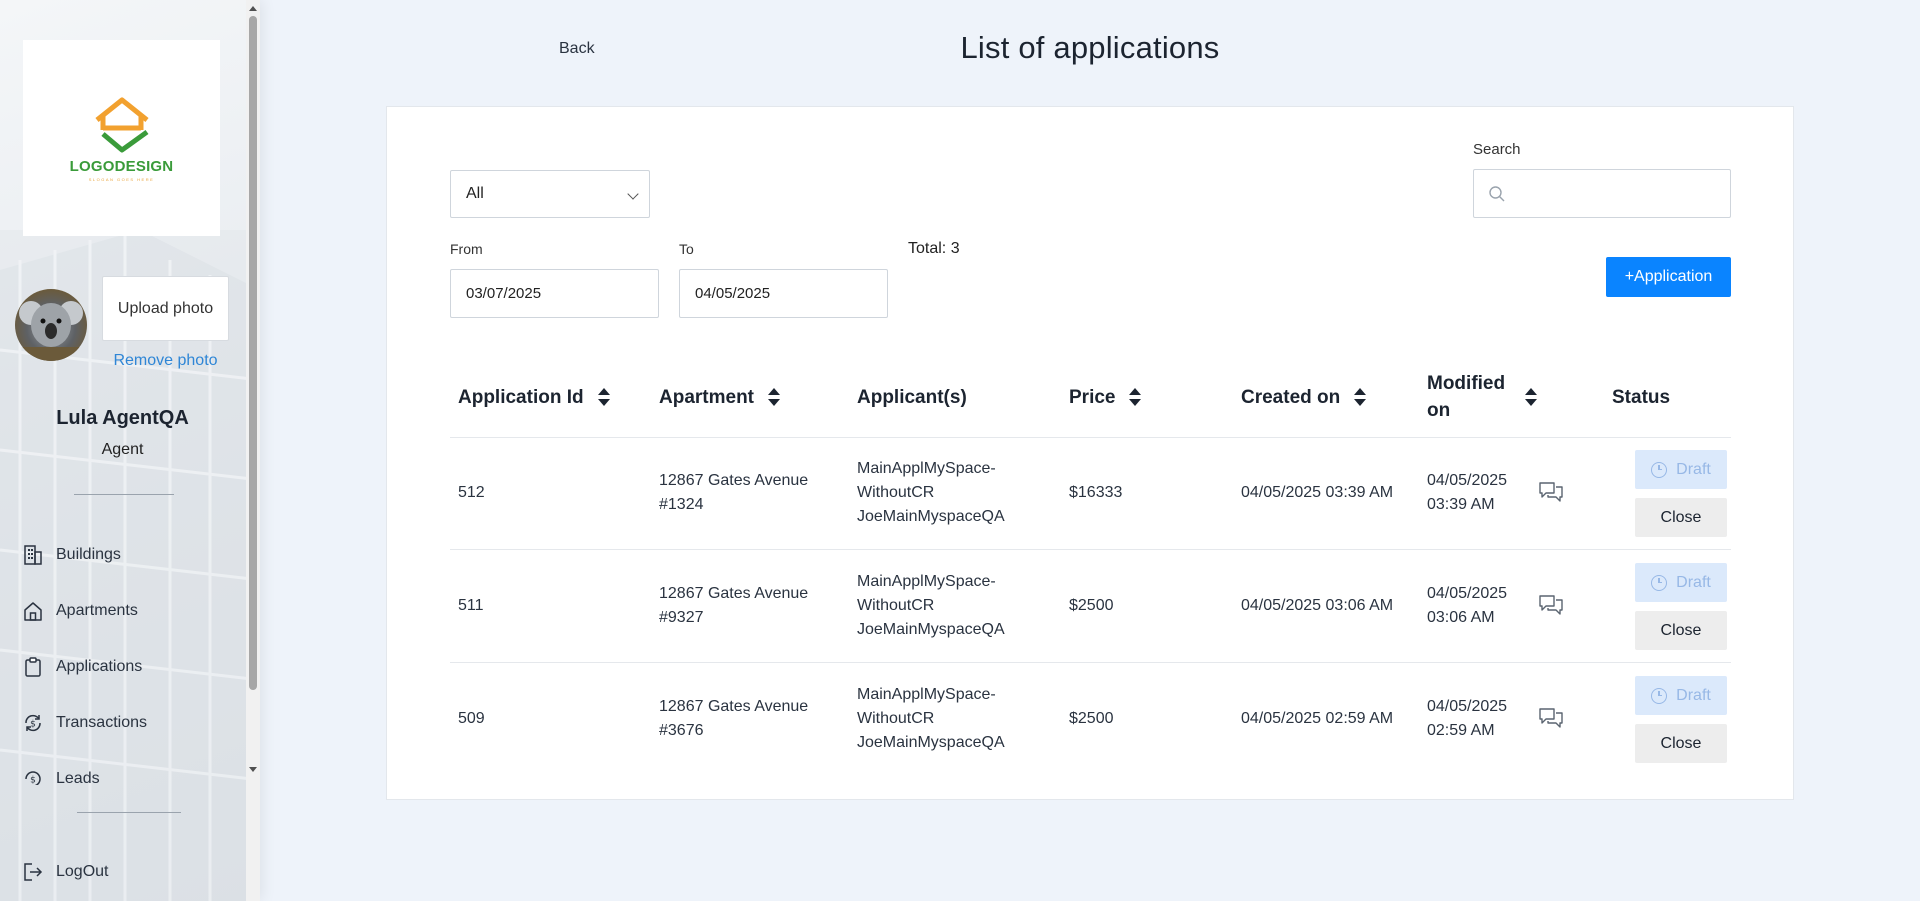  Describe the element at coordinates (1304, 397) in the screenshot. I see `column-header-created-on: Created on` at that location.